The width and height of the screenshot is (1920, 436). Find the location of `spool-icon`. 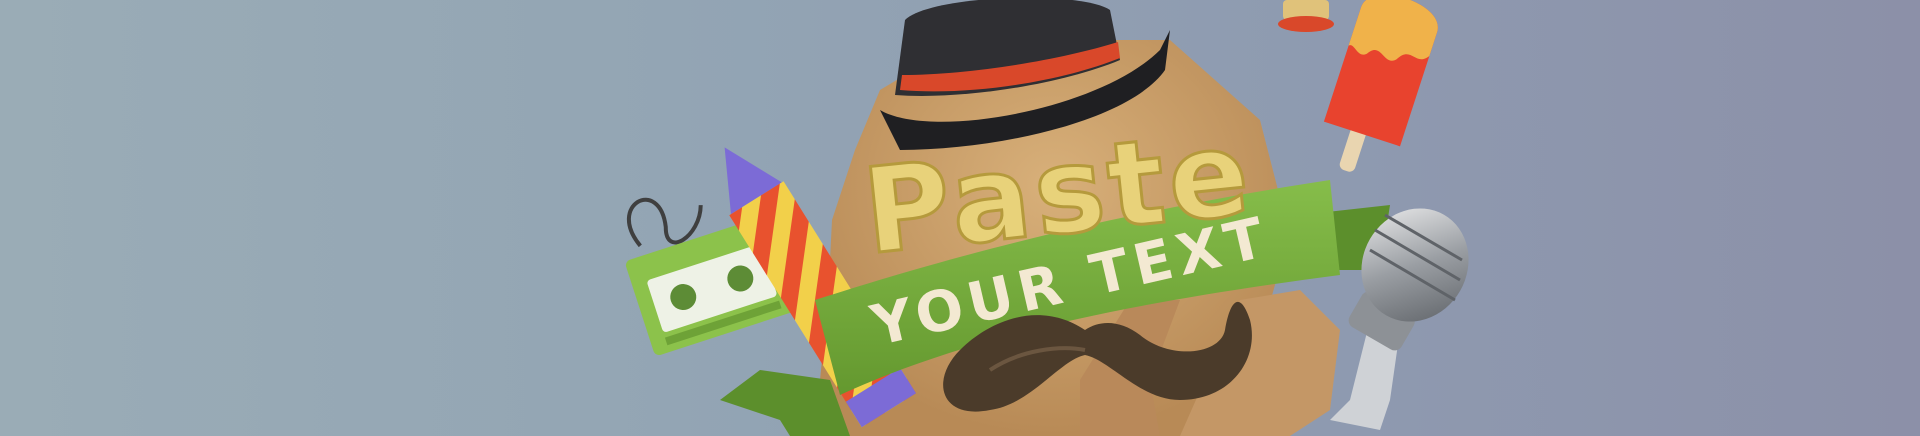

spool-icon is located at coordinates (1306, 16).